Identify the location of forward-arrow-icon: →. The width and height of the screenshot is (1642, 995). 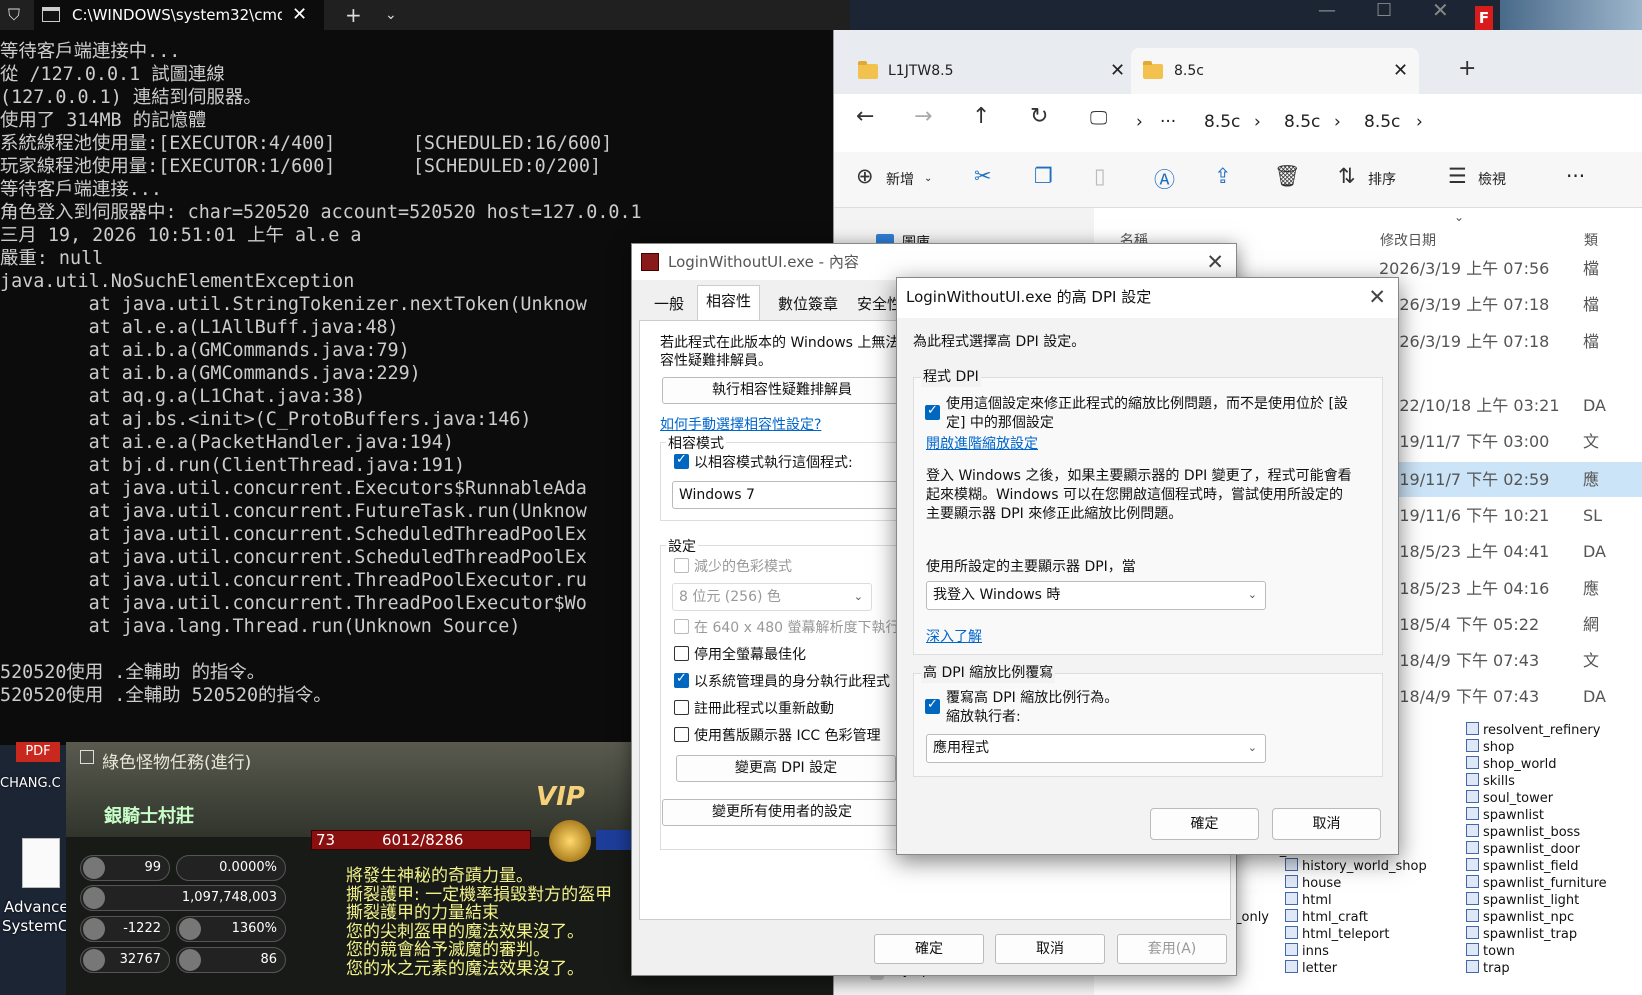
(923, 116).